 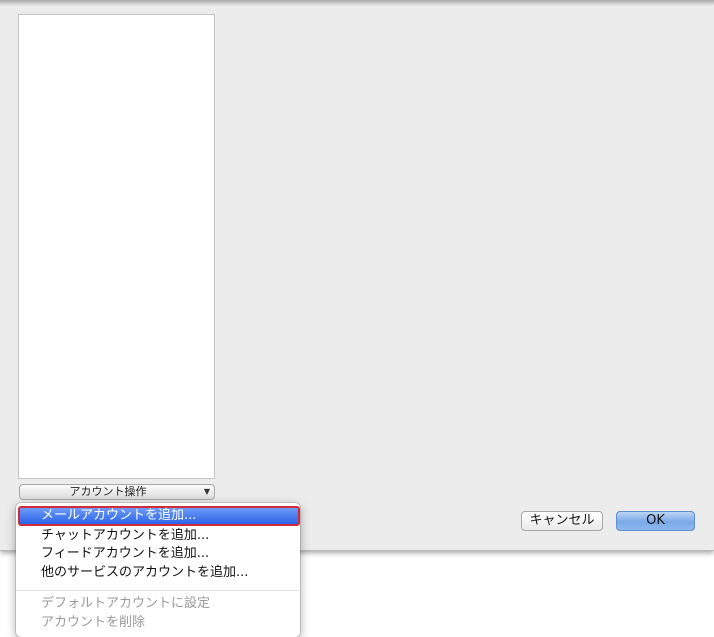 I want to click on account-action-popup-button: アカウント操作 ▼, so click(x=117, y=492).